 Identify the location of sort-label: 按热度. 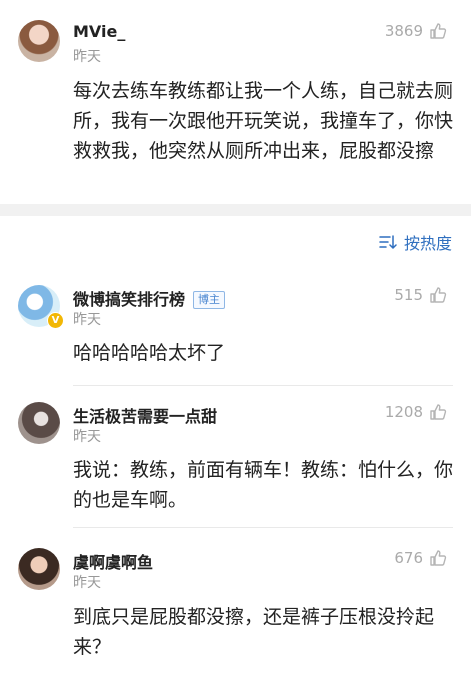
(427, 243).